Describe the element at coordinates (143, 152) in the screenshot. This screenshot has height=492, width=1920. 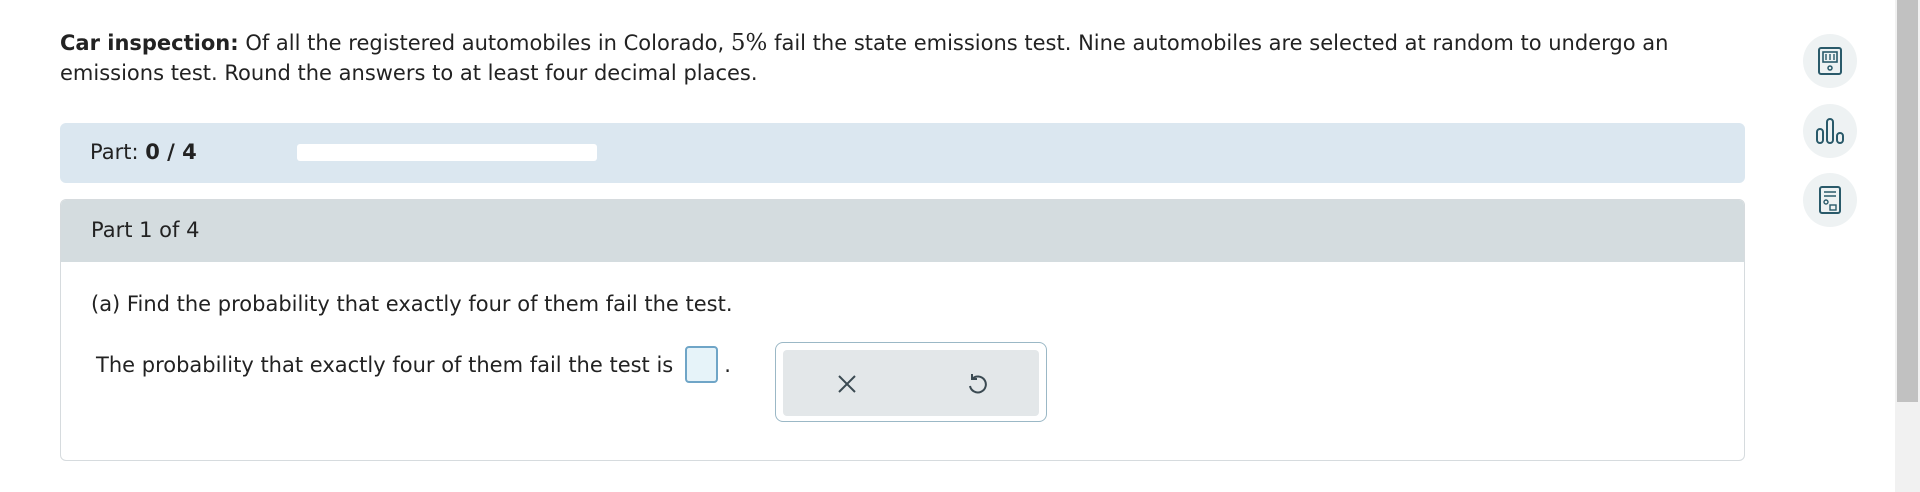
I see `progress-label: Part: 0 / 4` at that location.